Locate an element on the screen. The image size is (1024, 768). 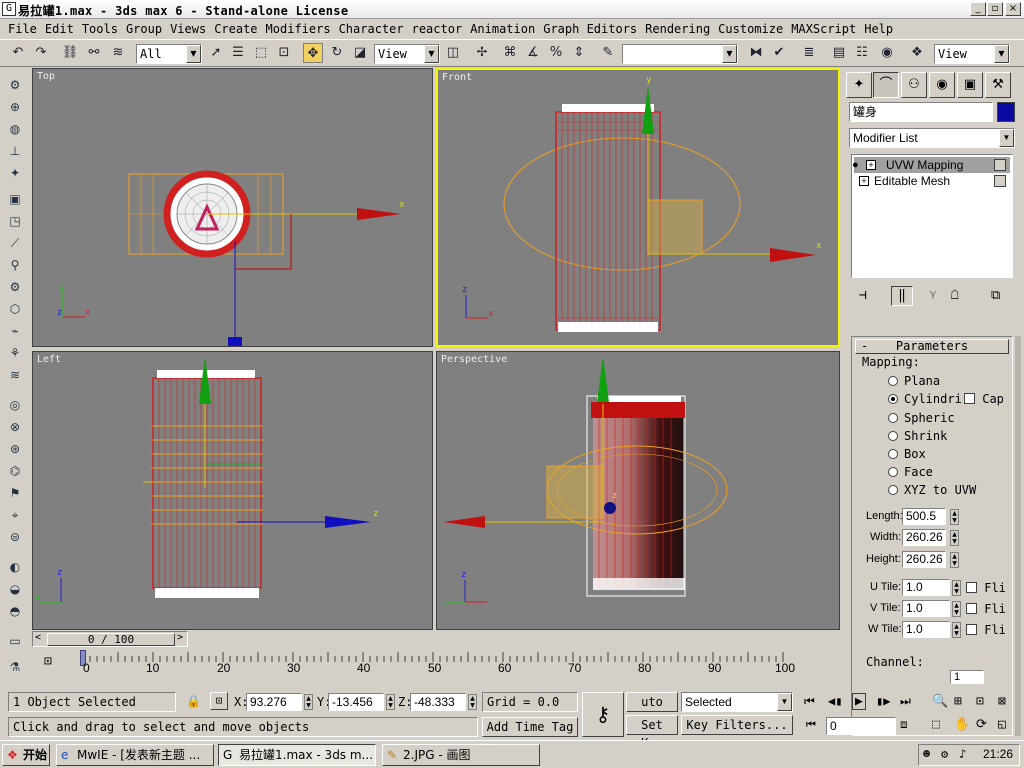
tool-icon: ✦ is located at coordinates (15, 173).